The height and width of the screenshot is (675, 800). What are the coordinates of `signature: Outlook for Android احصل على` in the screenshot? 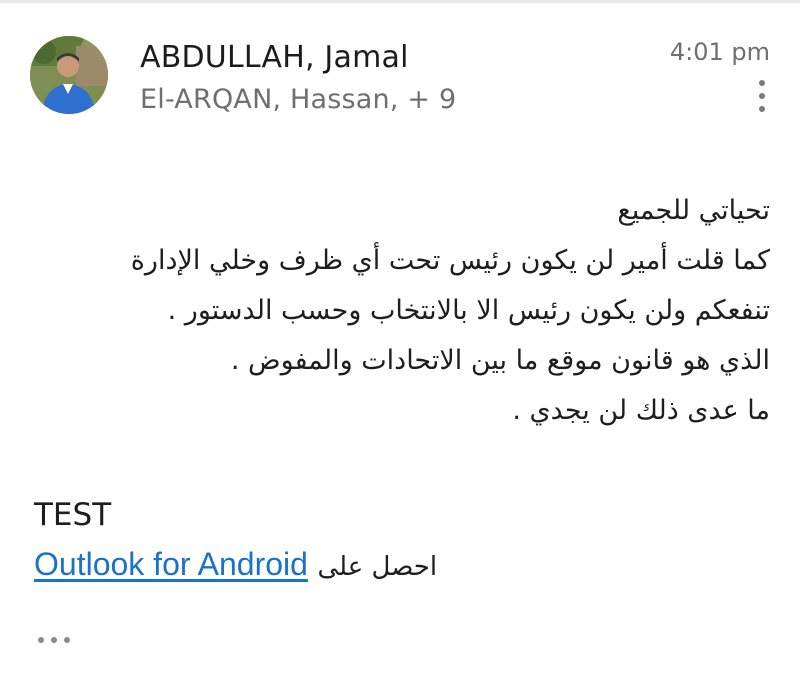 It's located at (235, 564).